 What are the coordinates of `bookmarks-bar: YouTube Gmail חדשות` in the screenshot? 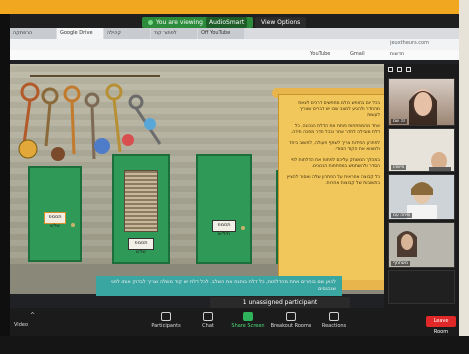 It's located at (234, 55).